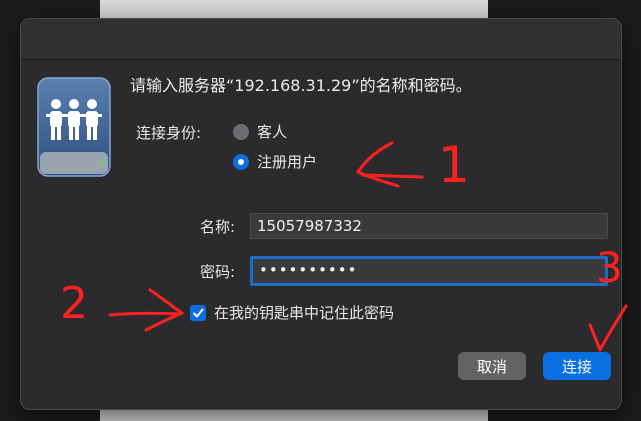  Describe the element at coordinates (272, 132) in the screenshot. I see `guest-radio-label: 客人` at that location.